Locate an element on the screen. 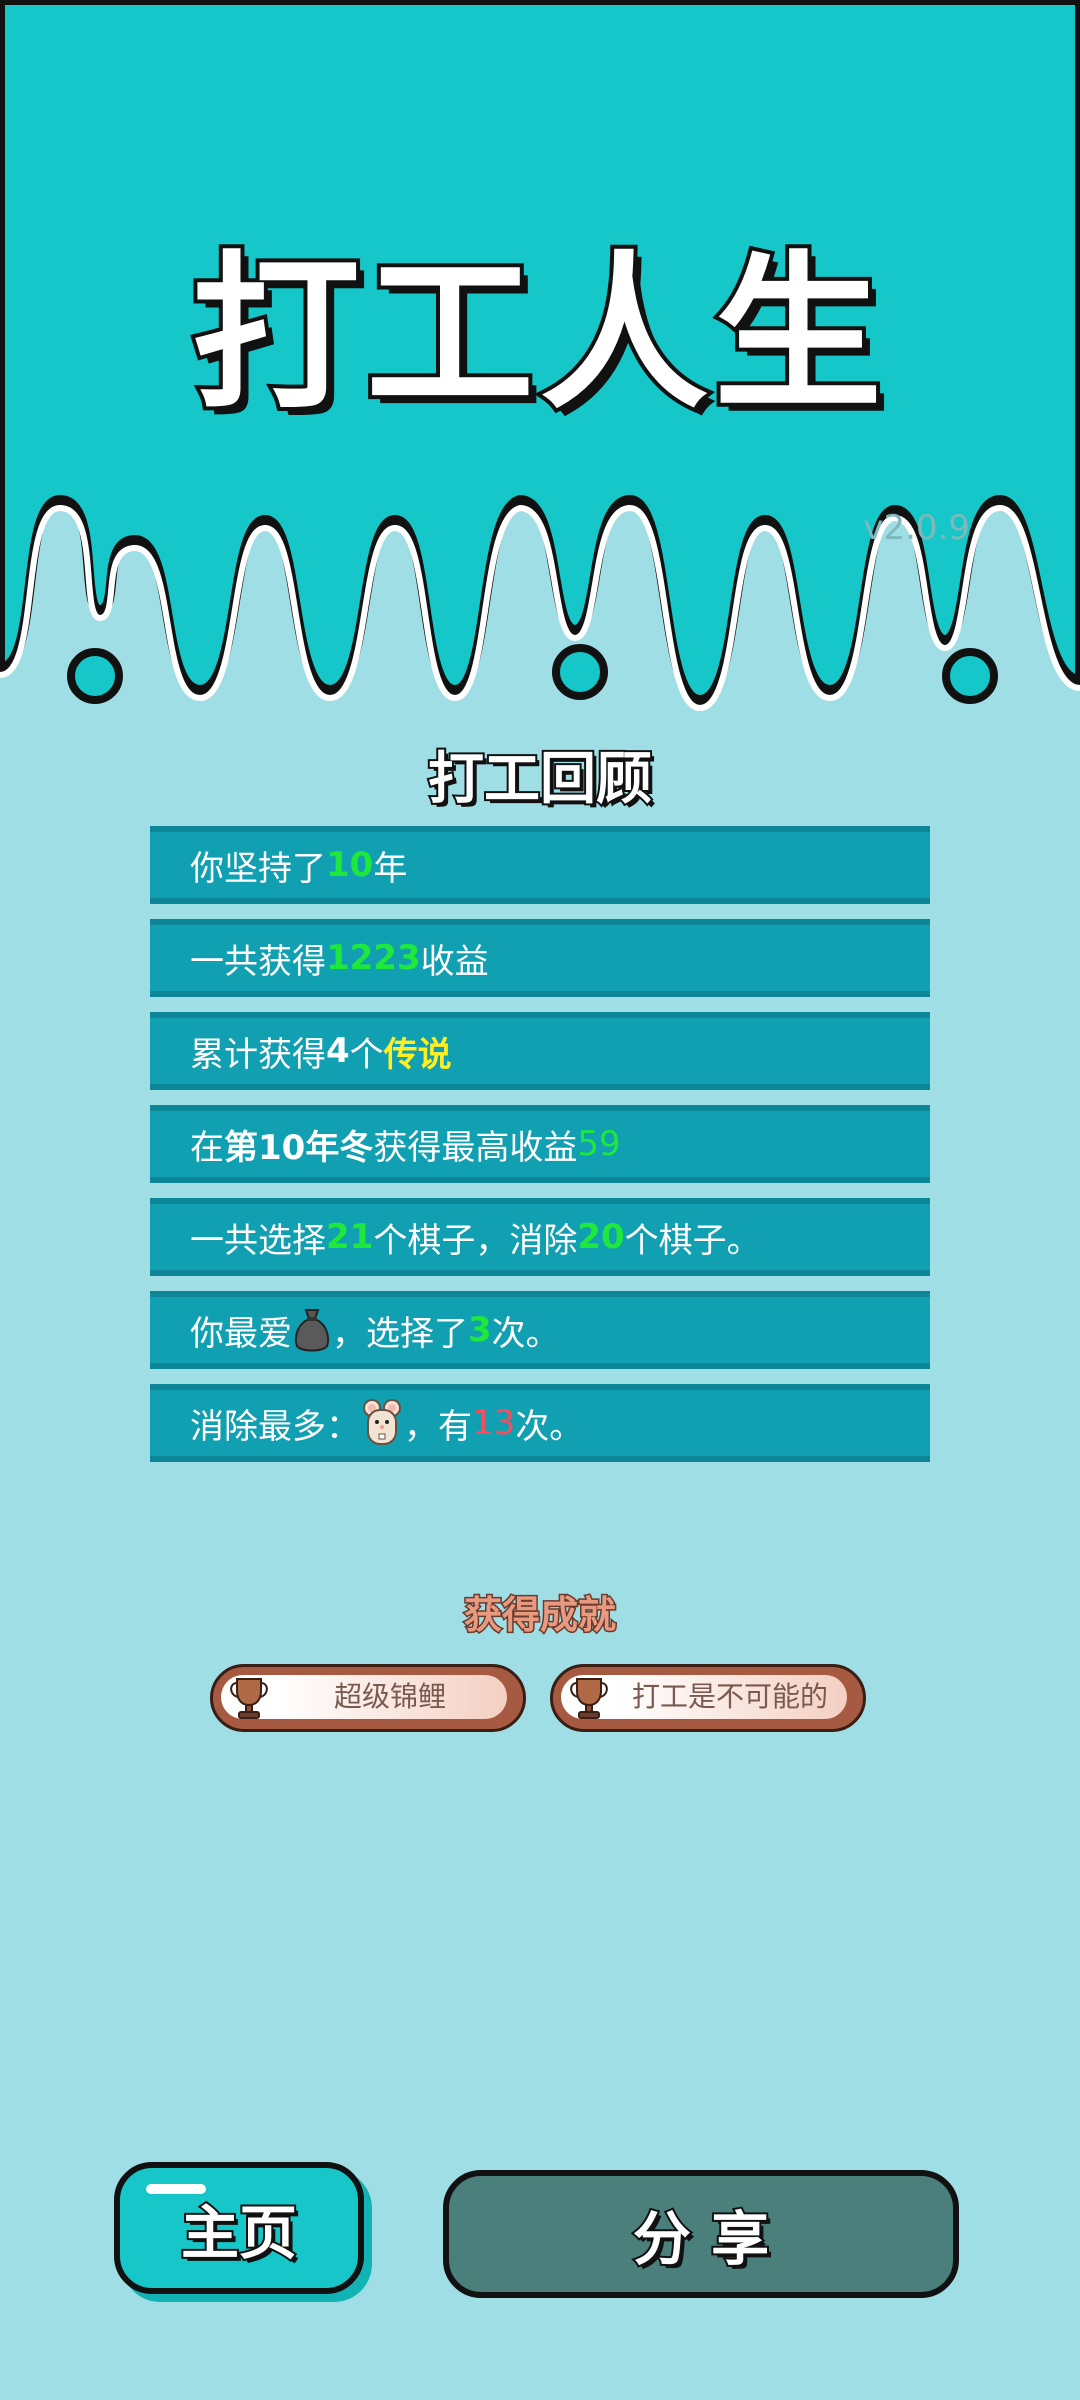  home-button: 主页 is located at coordinates (239, 2228).